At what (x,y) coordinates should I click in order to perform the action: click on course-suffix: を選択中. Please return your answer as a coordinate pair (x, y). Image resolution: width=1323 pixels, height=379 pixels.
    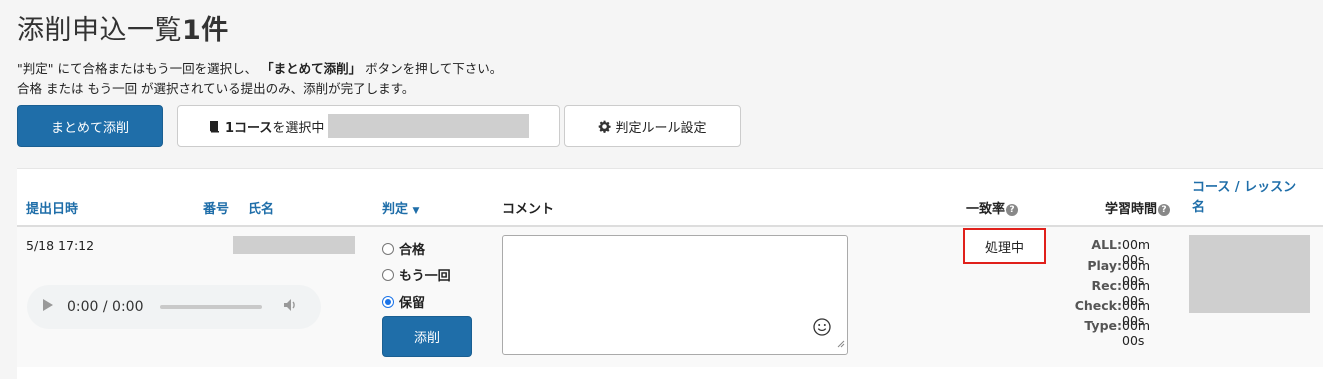
    Looking at the image, I should click on (298, 128).